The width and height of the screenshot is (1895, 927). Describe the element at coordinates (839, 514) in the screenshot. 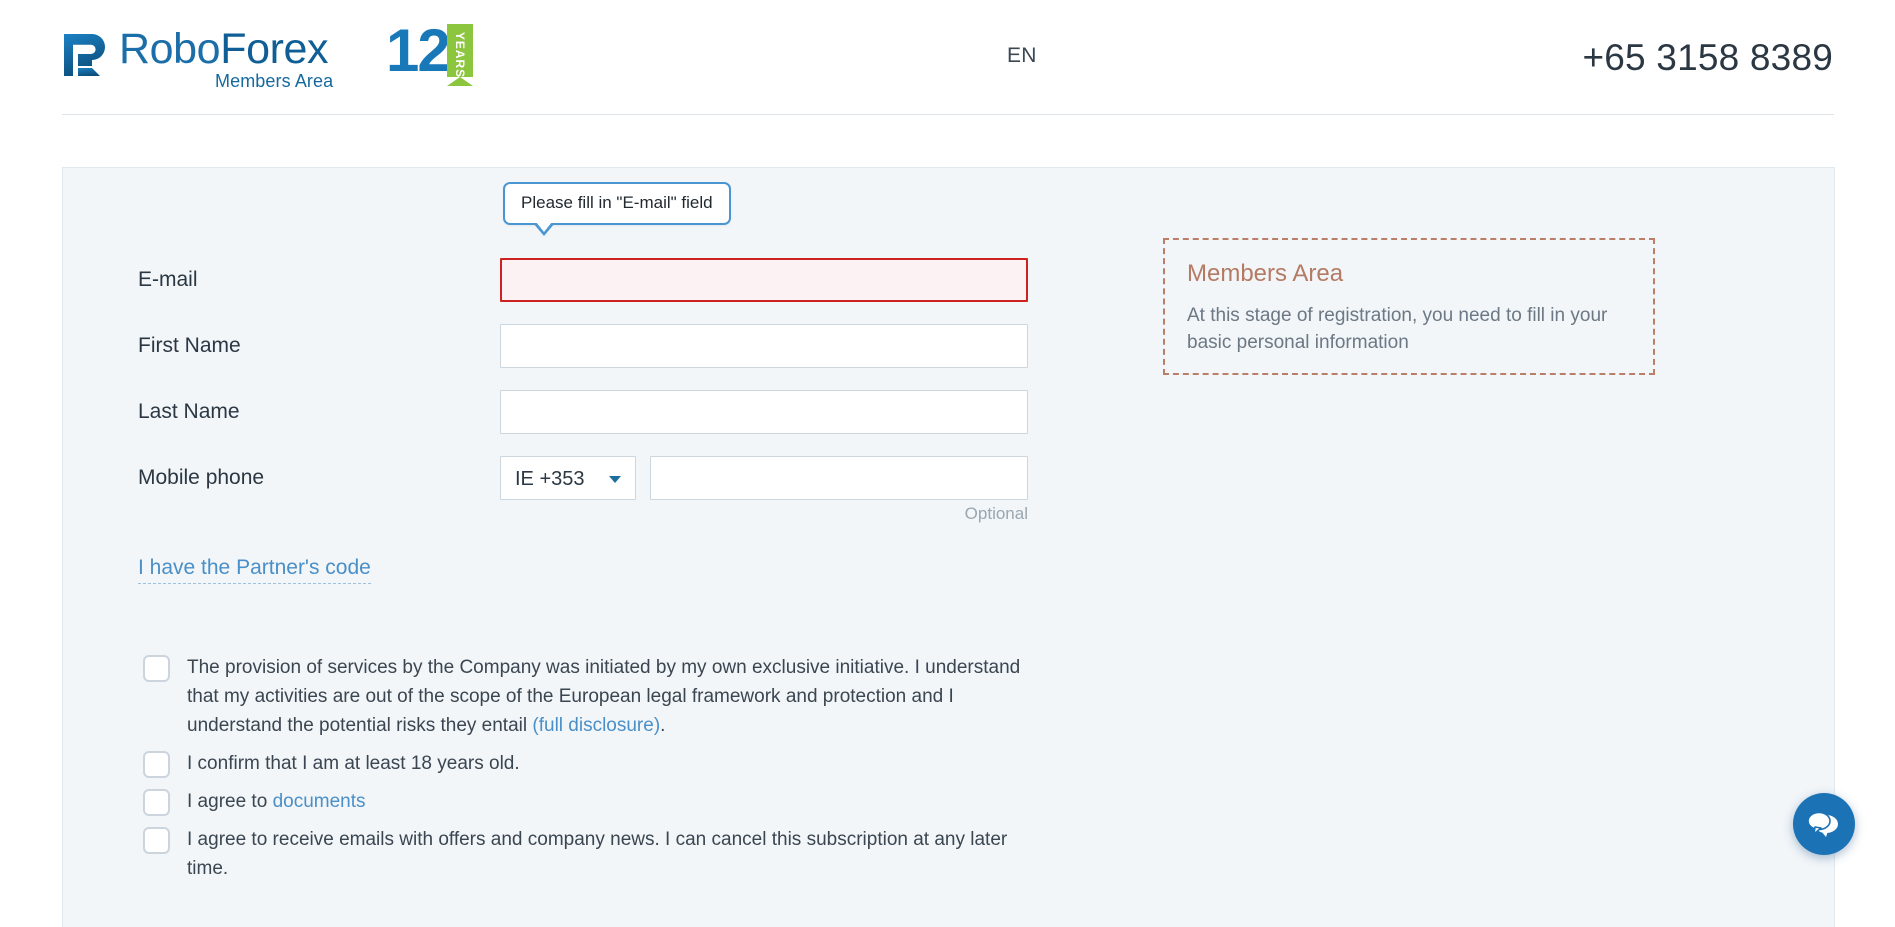

I see `mobile-phone-optional-hint: Optional` at that location.